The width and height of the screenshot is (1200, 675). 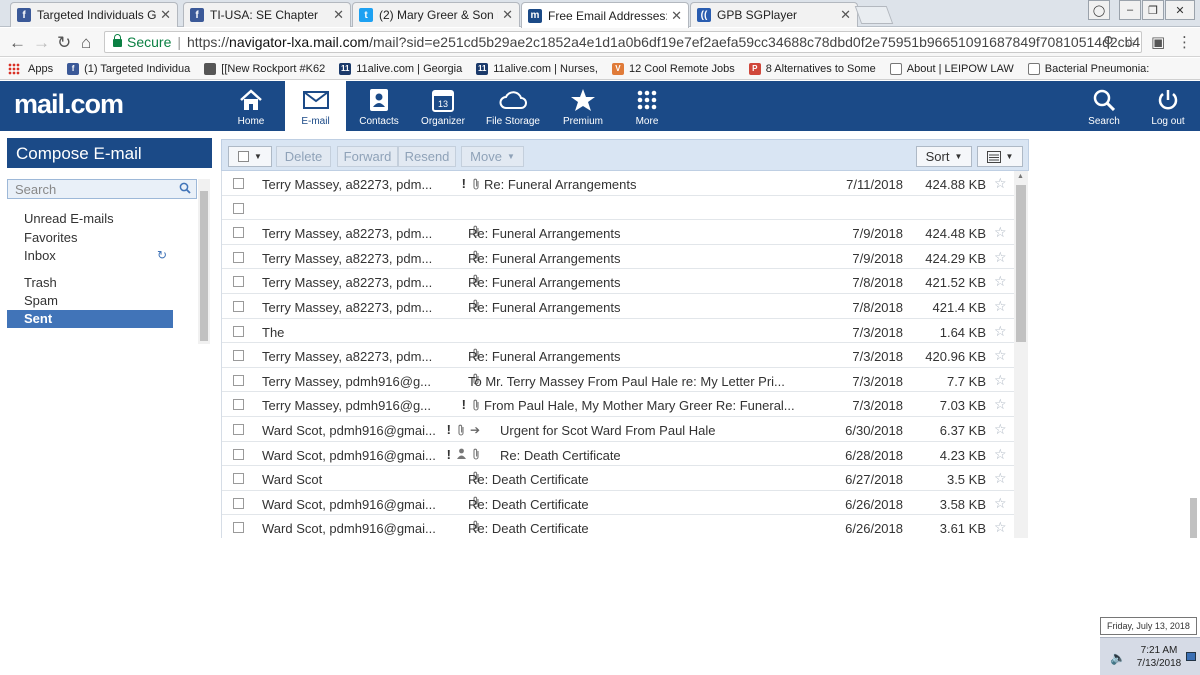 I want to click on sidebar-scrollbar, so click(x=204, y=261).